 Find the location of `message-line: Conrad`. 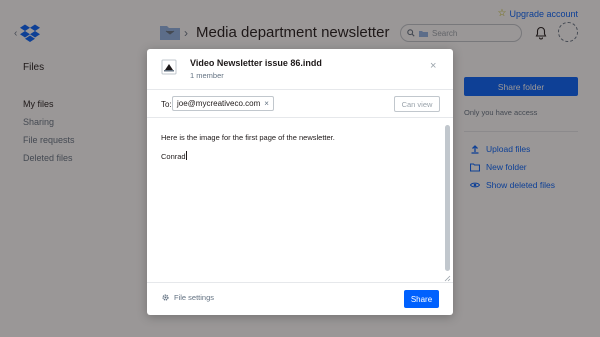

message-line: Conrad is located at coordinates (174, 156).